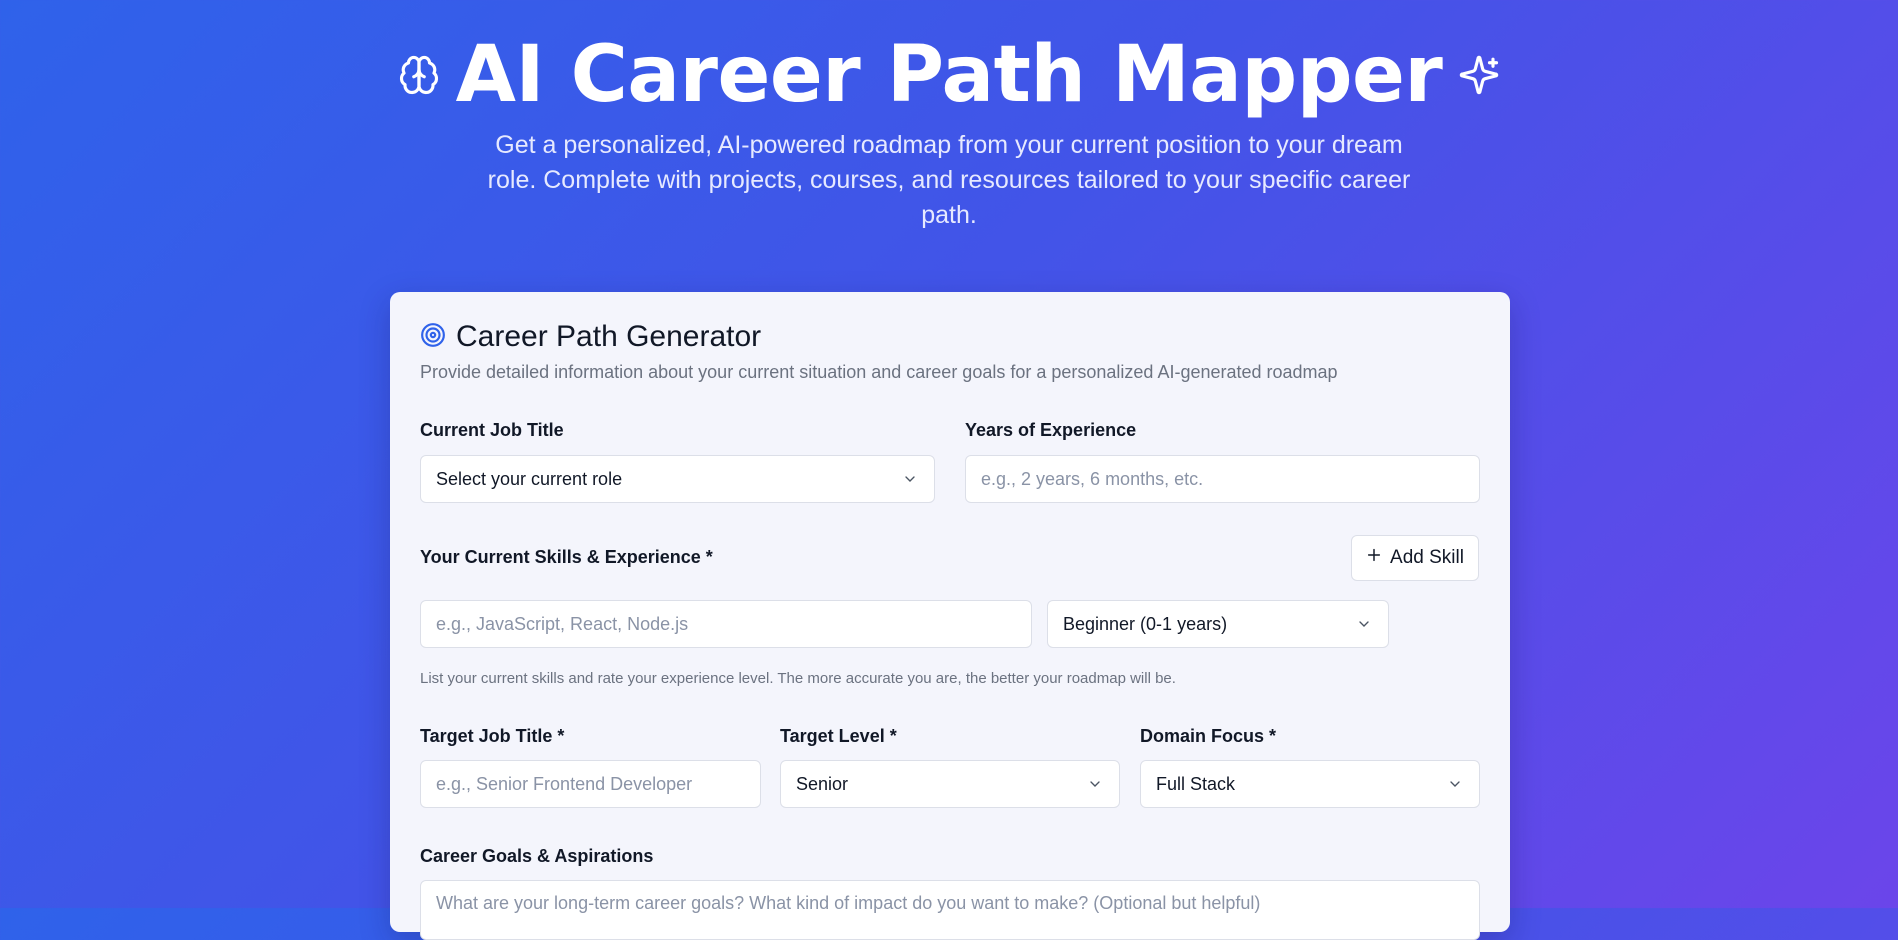 The width and height of the screenshot is (1898, 940). I want to click on goals-label: Career Goals & Aspirations, so click(537, 856).